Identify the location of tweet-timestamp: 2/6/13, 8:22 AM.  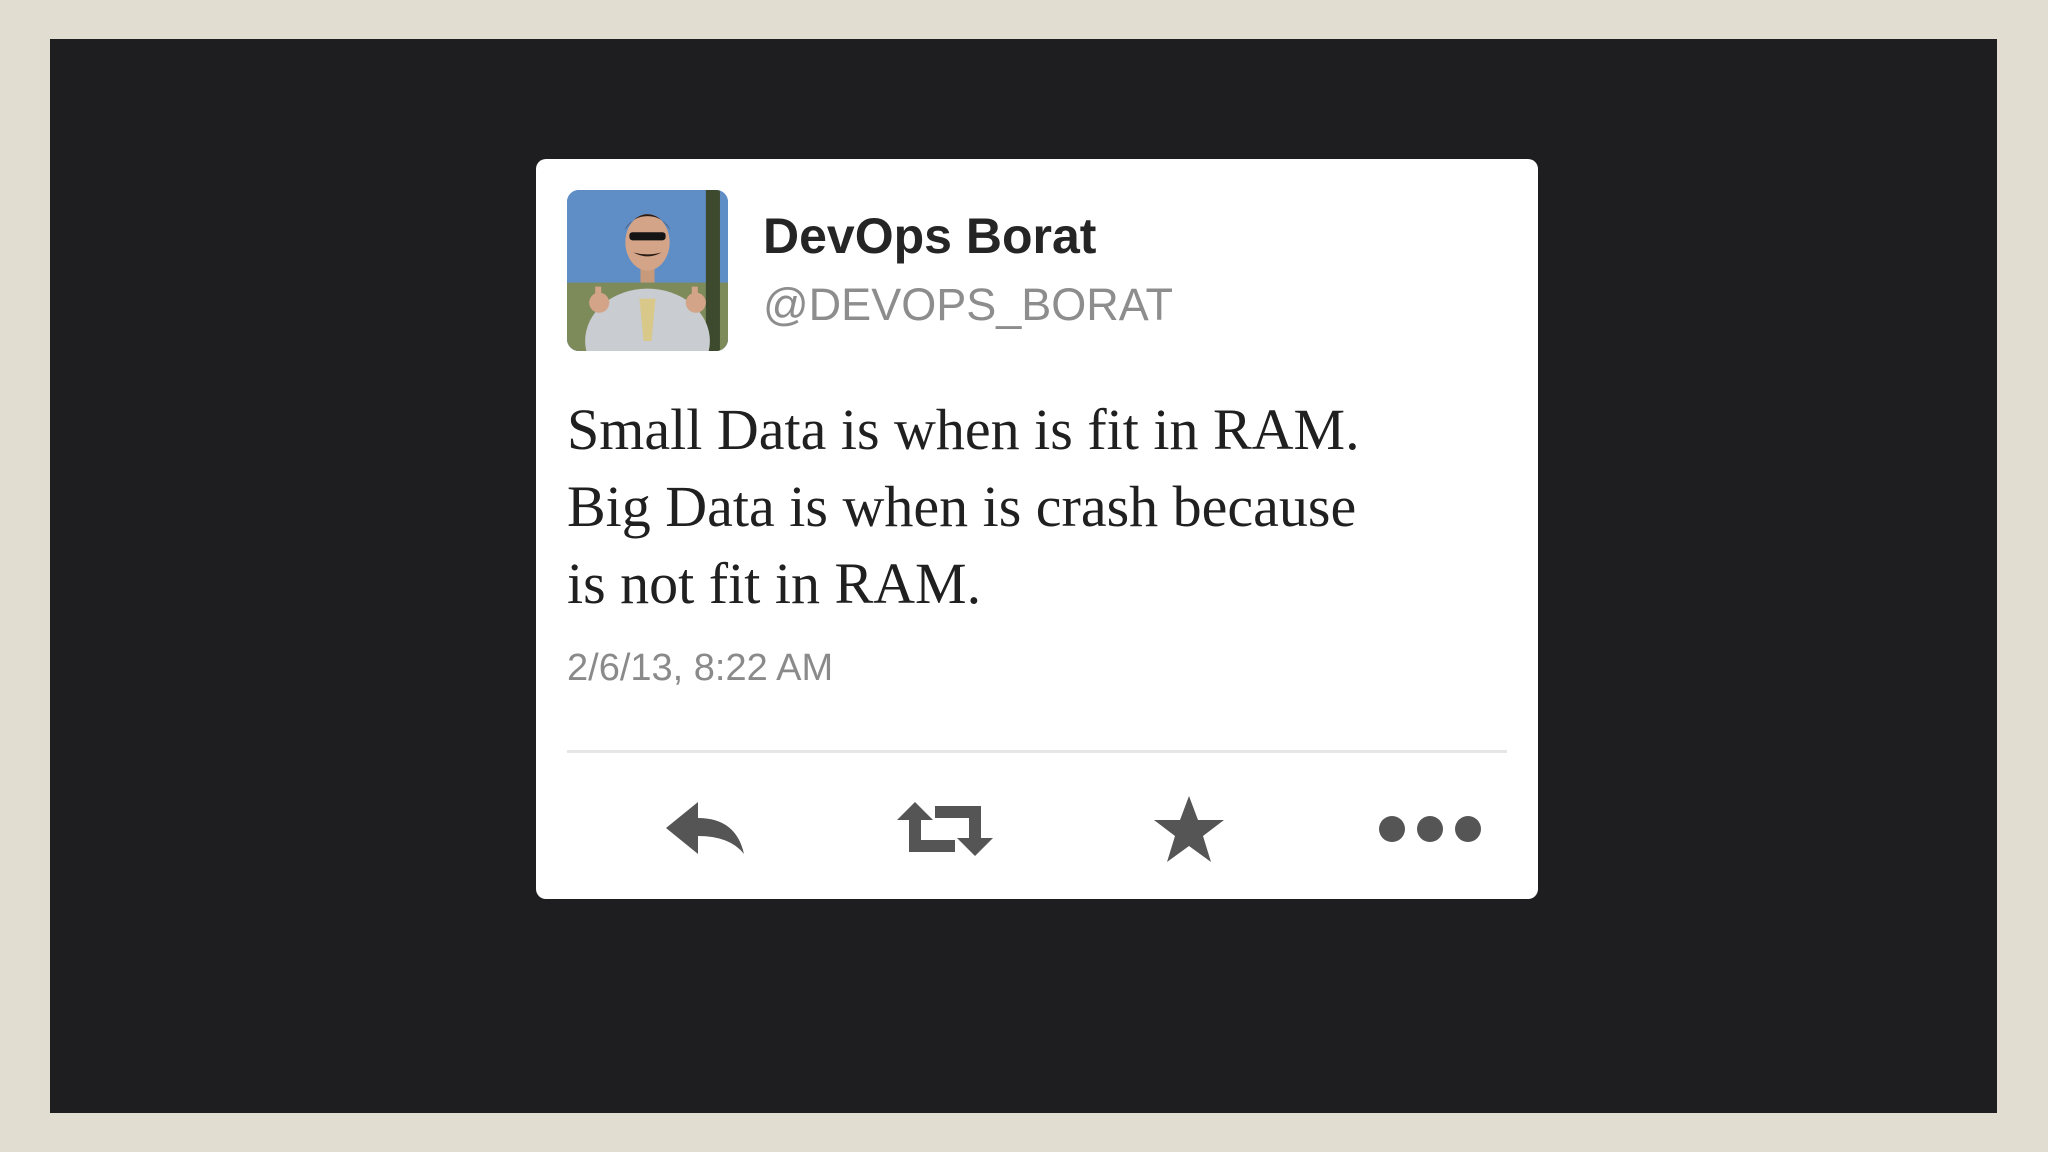
(700, 668).